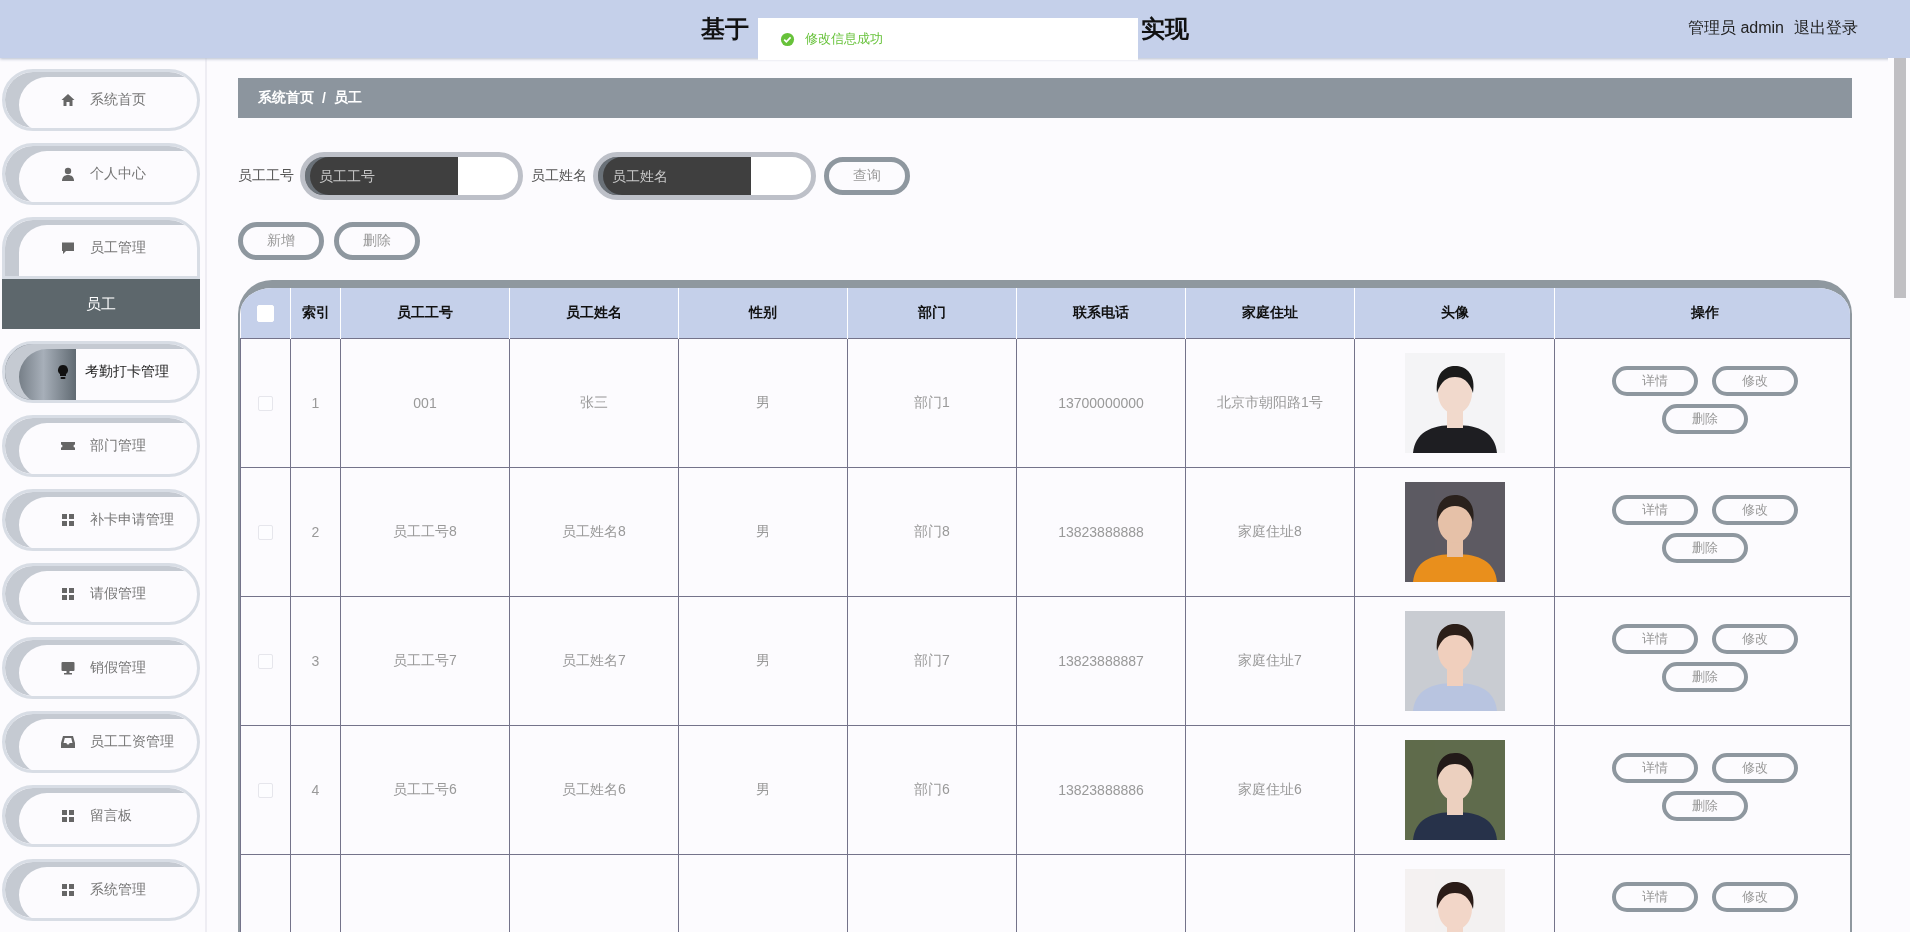 This screenshot has width=1910, height=932. What do you see at coordinates (594, 531) in the screenshot?
I see `table-cell: 员工姓名8` at bounding box center [594, 531].